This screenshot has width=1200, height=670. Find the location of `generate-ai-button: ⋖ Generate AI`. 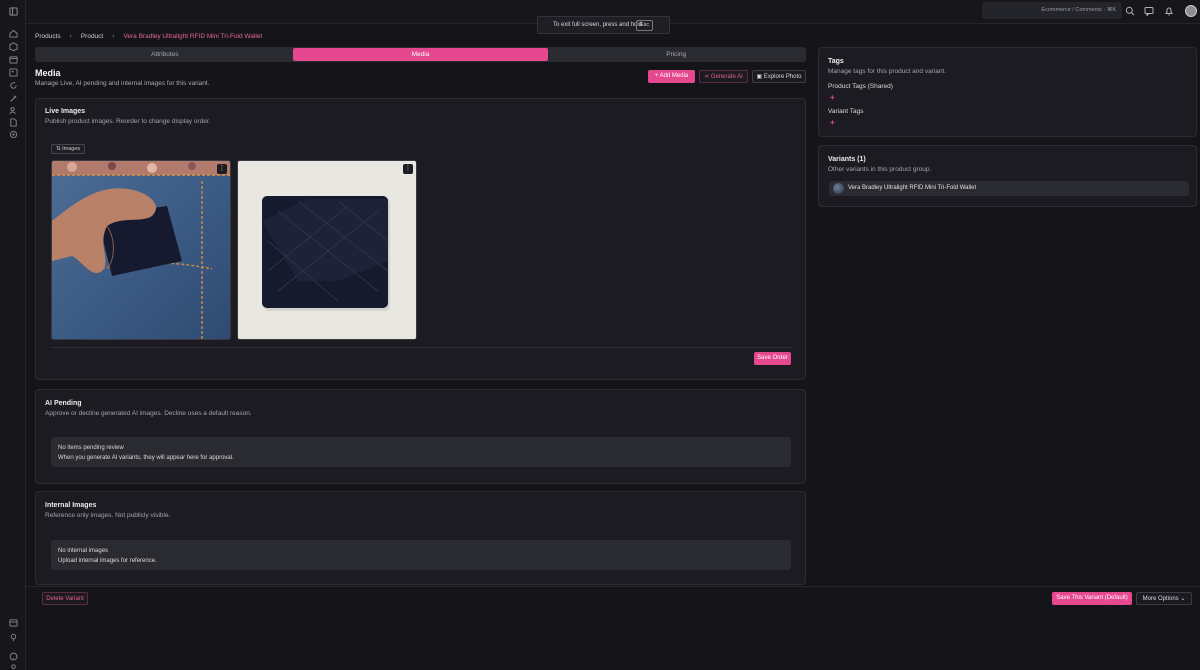

generate-ai-button: ⋖ Generate AI is located at coordinates (723, 76).